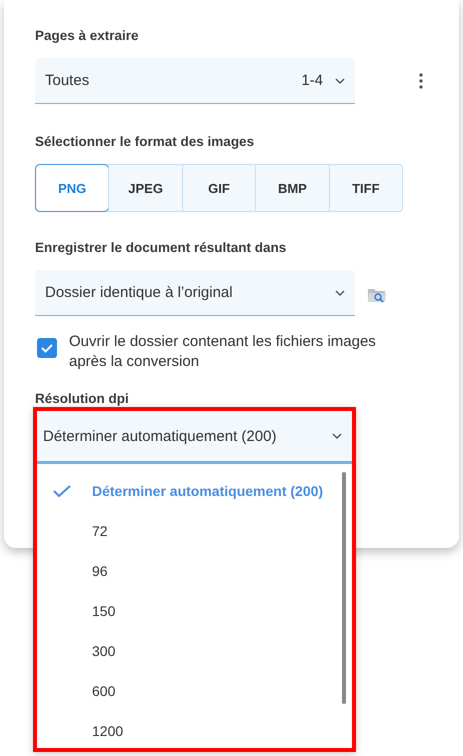 This screenshot has height=756, width=463. Describe the element at coordinates (223, 352) in the screenshot. I see `checkbox-label: Ouvrir le dossier contenant les fichiers images après la conversion` at that location.